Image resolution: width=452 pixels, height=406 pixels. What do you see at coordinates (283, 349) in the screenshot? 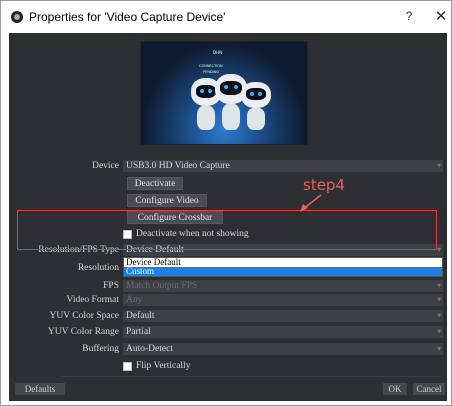
I see `buffering-select: Auto-Detect ▾` at bounding box center [283, 349].